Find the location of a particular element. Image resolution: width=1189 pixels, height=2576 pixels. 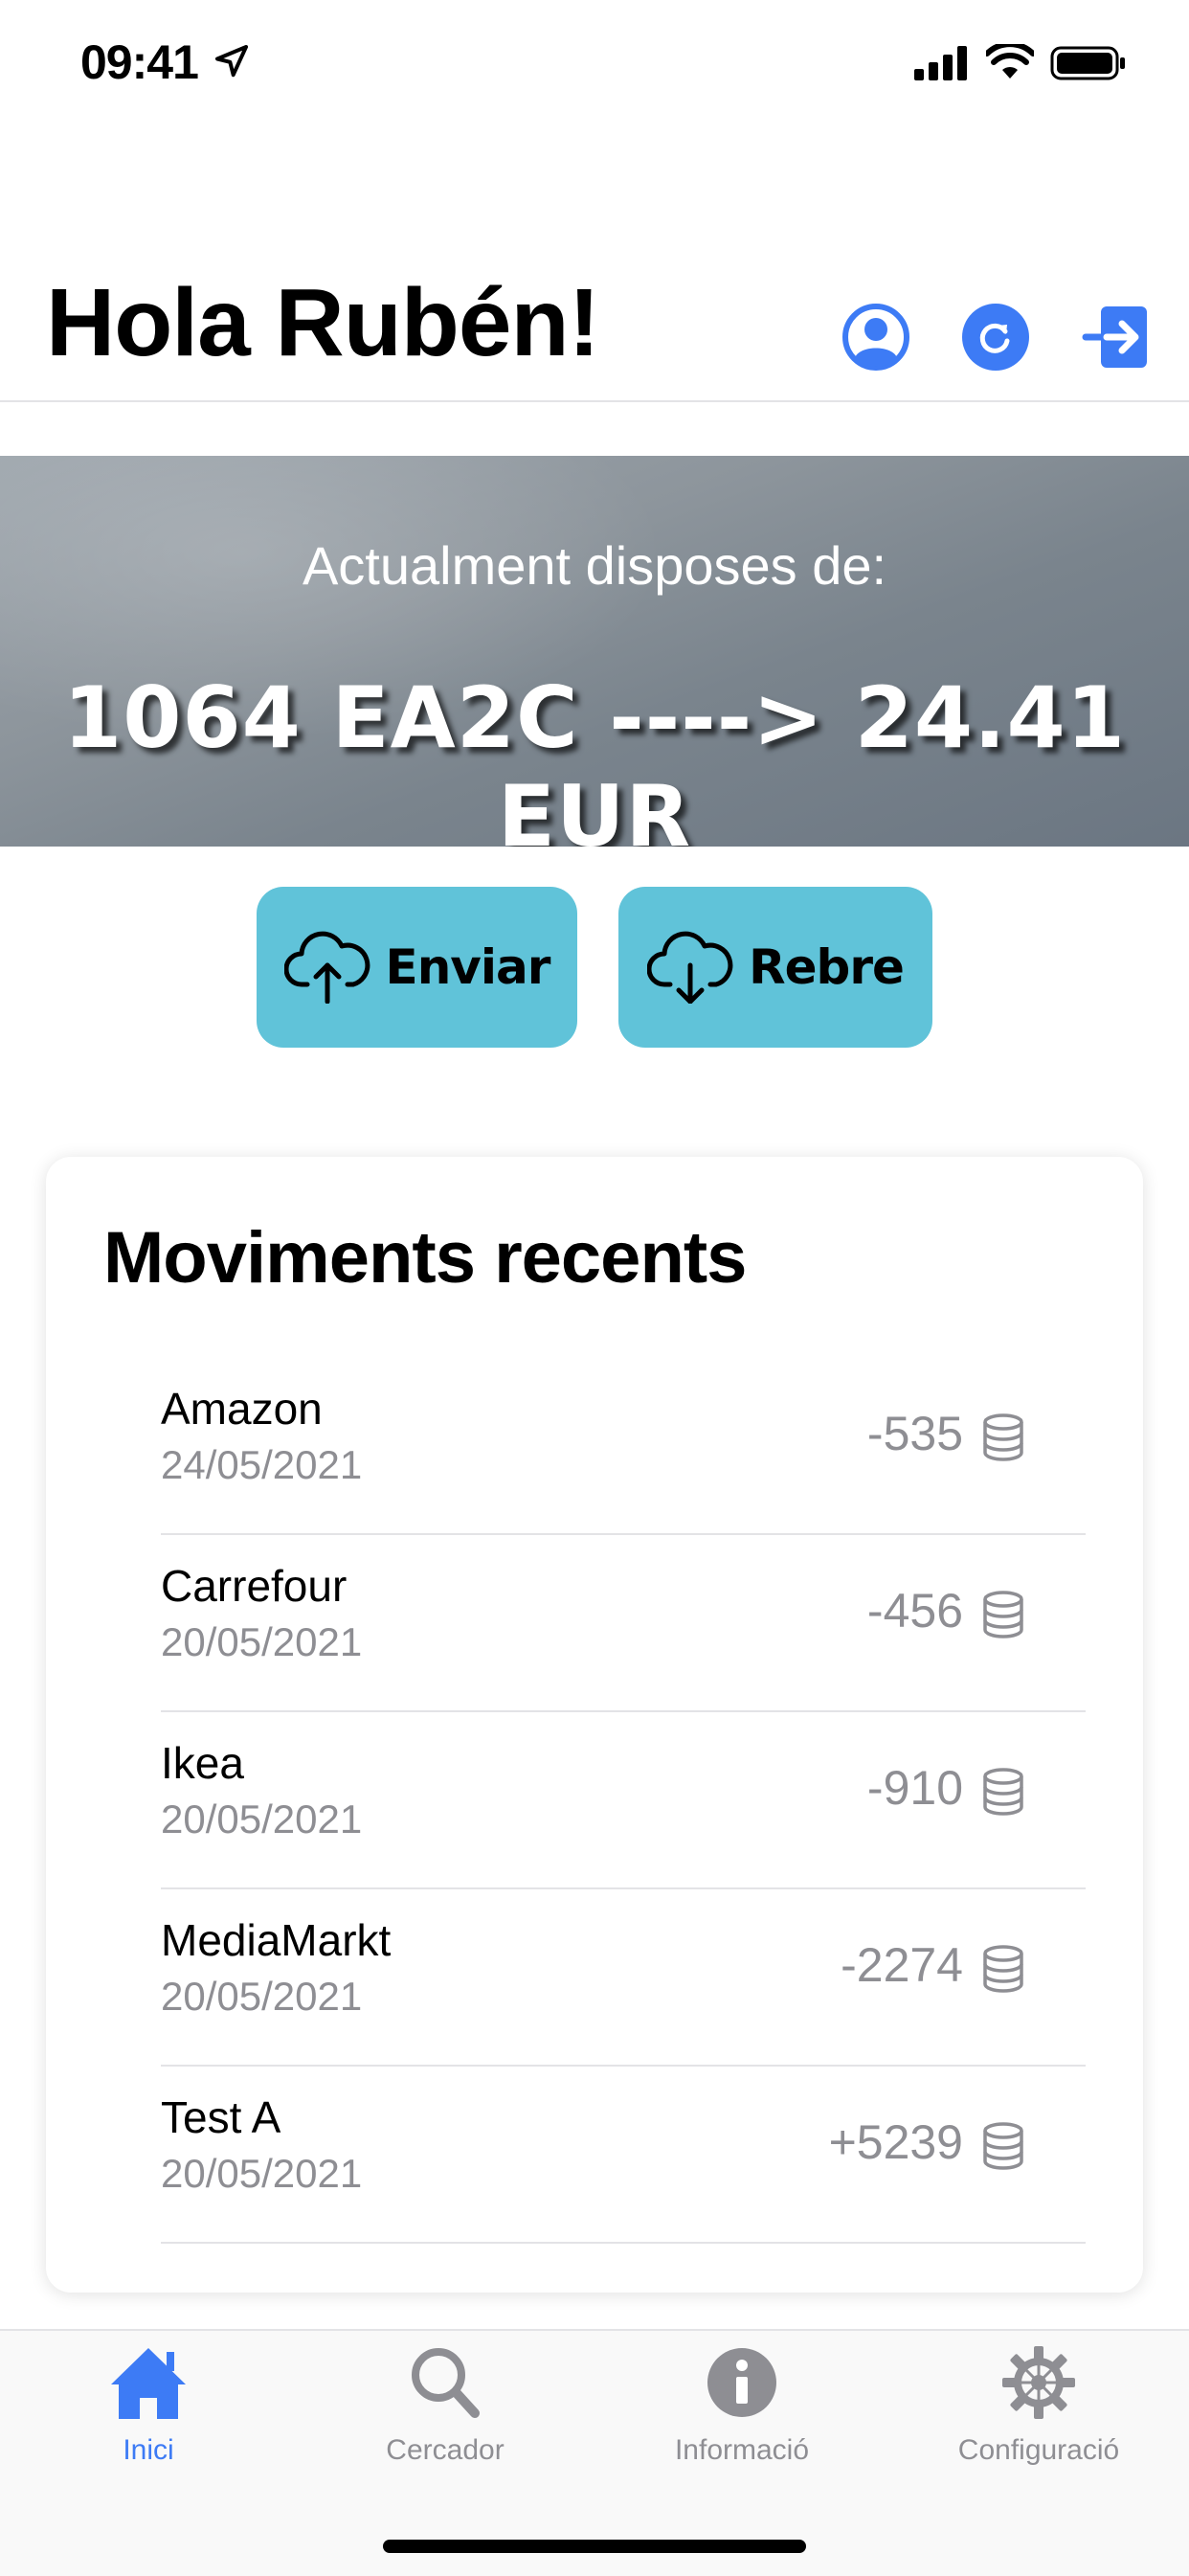

status-time: 09:41 is located at coordinates (139, 62).